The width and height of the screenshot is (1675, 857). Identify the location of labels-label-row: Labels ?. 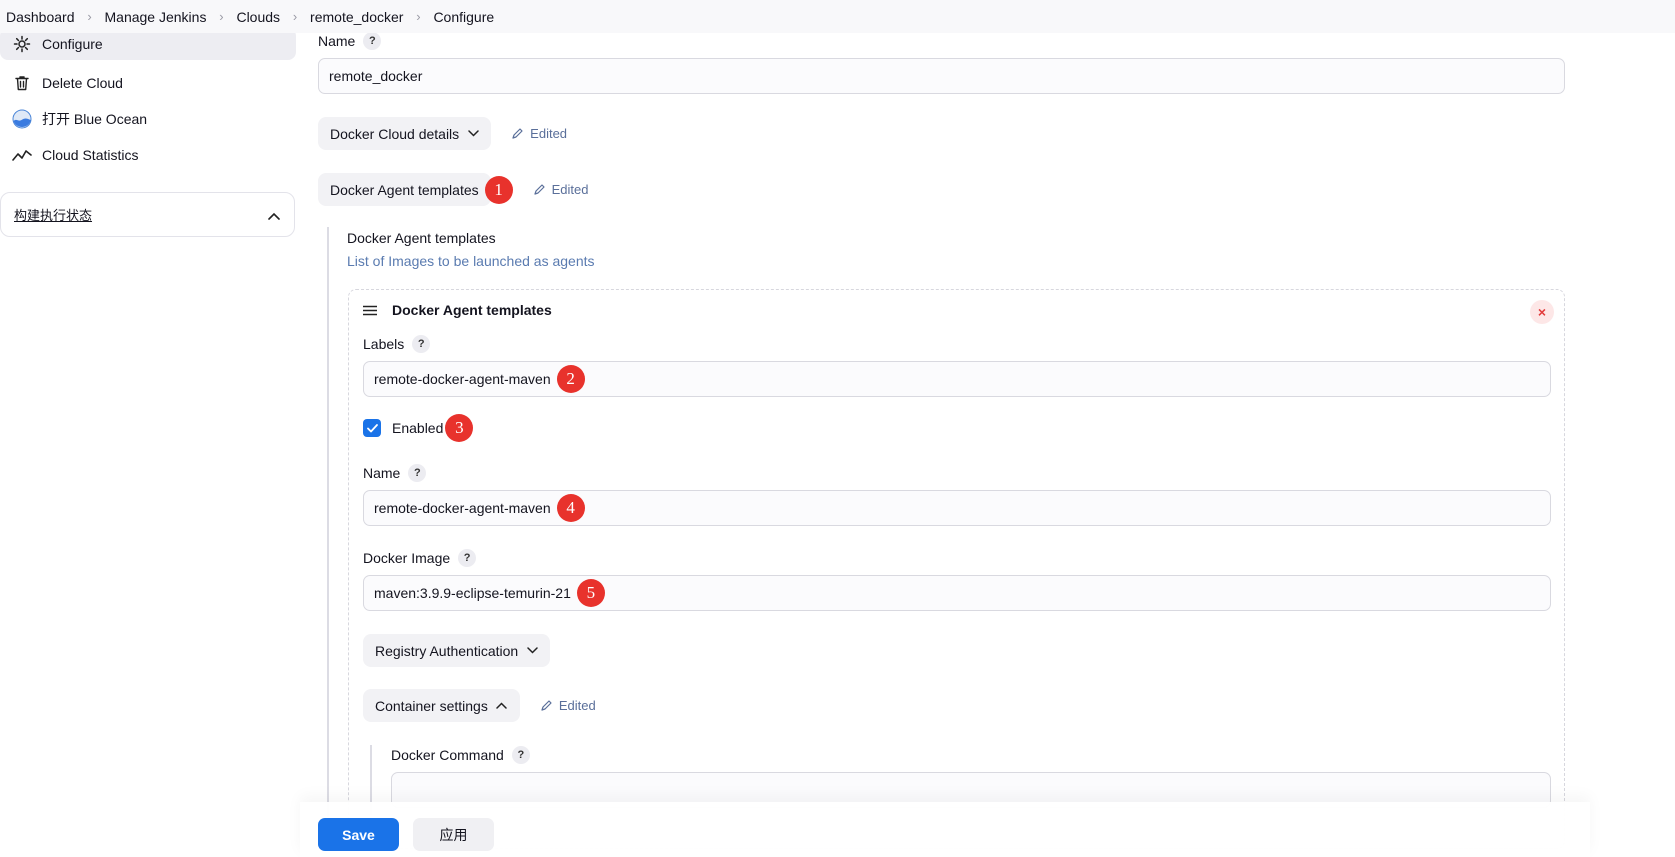
(397, 344).